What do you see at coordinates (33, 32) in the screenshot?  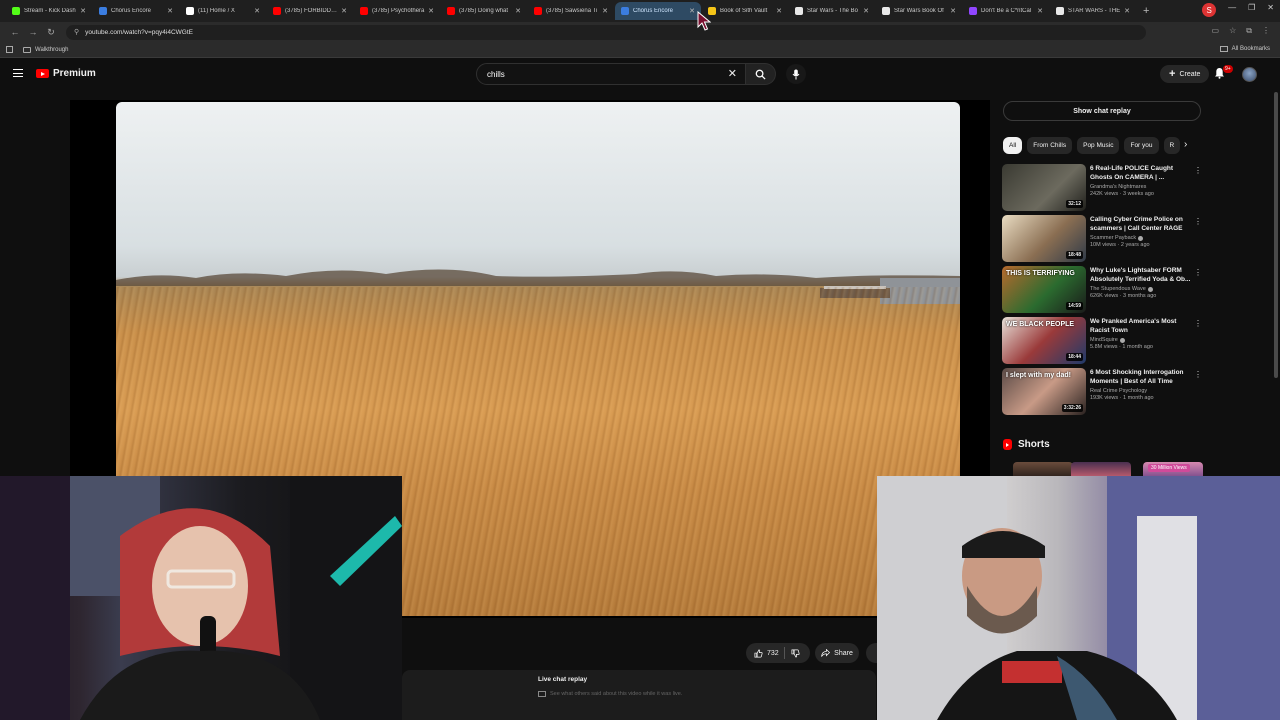 I see `forward-icon: →` at bounding box center [33, 32].